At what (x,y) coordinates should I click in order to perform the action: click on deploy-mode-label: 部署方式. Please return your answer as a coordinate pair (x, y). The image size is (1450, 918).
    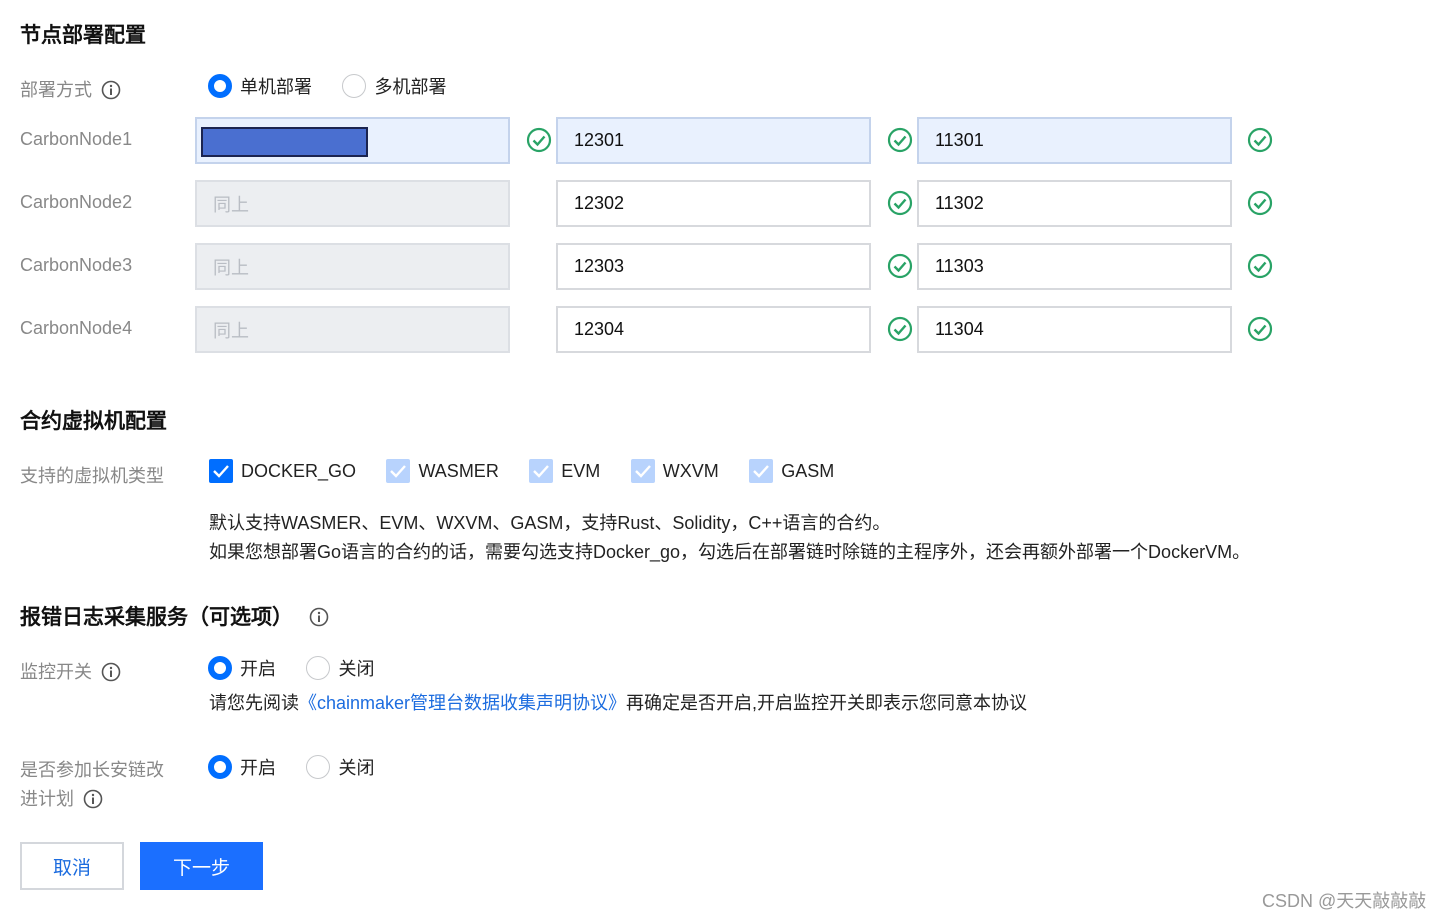
    Looking at the image, I should click on (70, 89).